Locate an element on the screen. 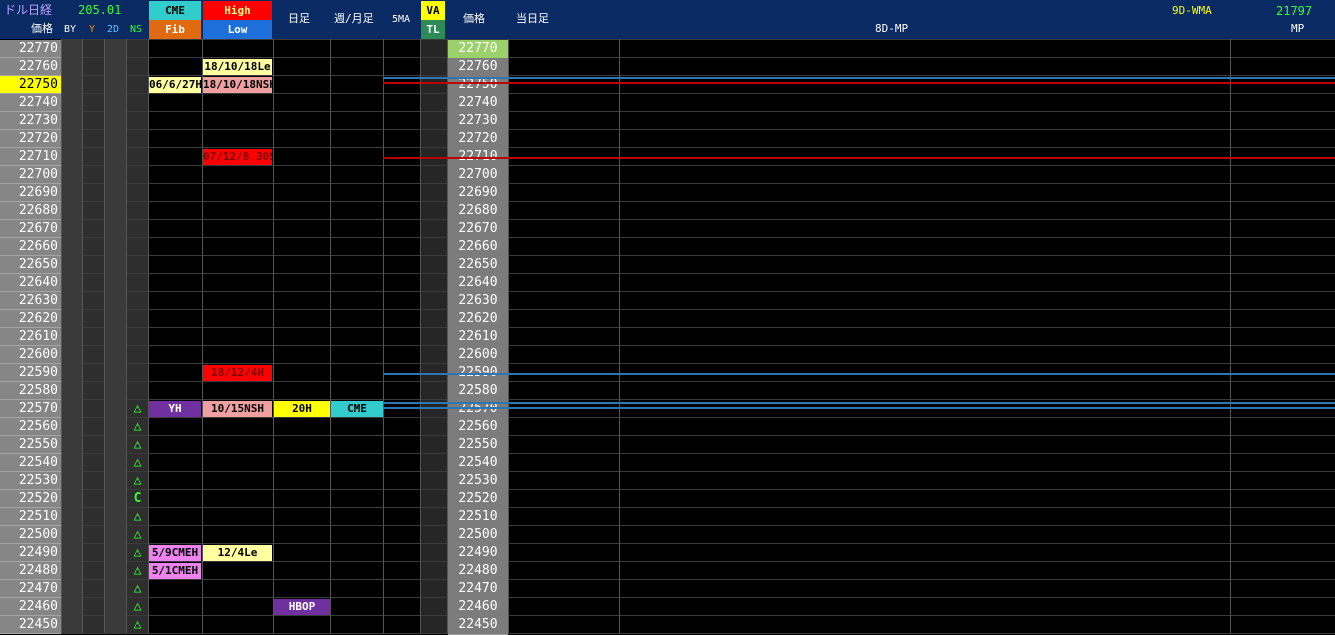 The height and width of the screenshot is (635, 1335). price-cell-2: 22700 is located at coordinates (478, 175).